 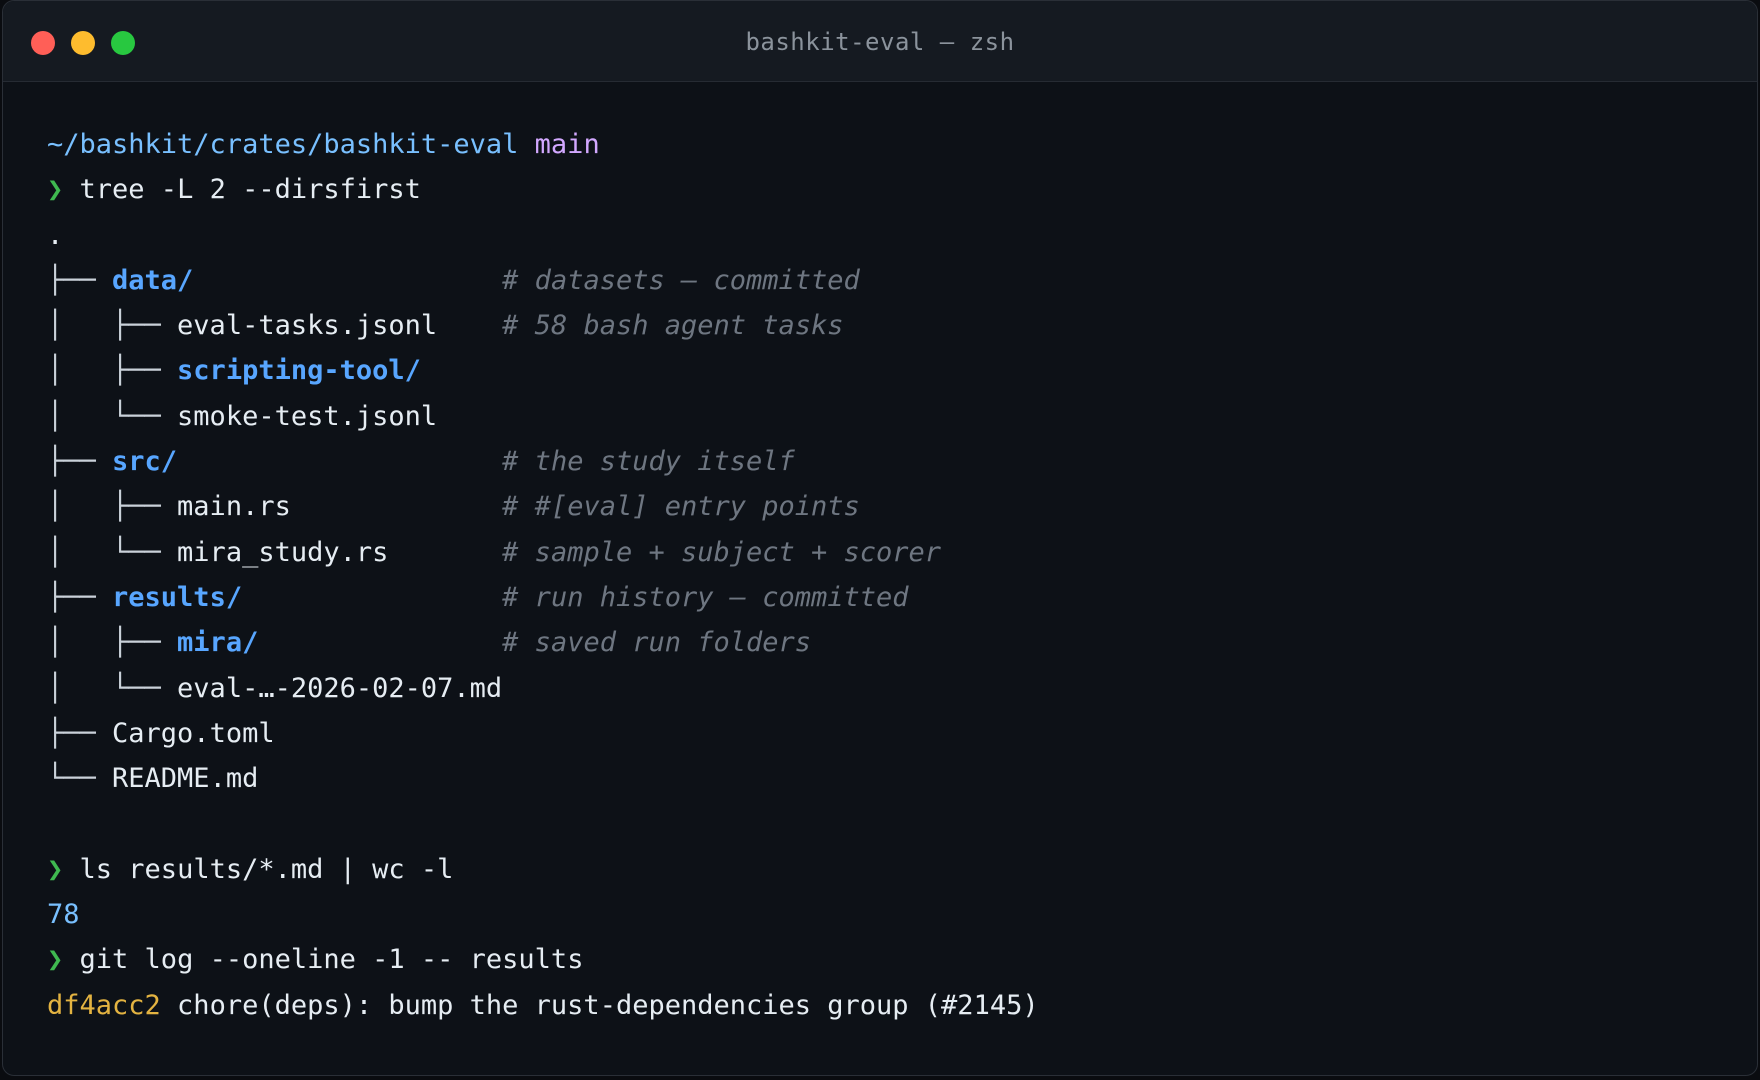 What do you see at coordinates (307, 326) in the screenshot?
I see `file-name: eval-tasks.jsonl` at bounding box center [307, 326].